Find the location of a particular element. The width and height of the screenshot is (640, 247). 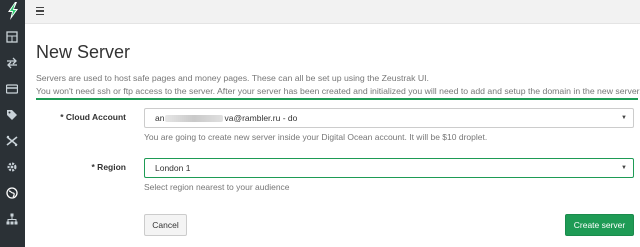

shuffle-icon is located at coordinates (12, 141).